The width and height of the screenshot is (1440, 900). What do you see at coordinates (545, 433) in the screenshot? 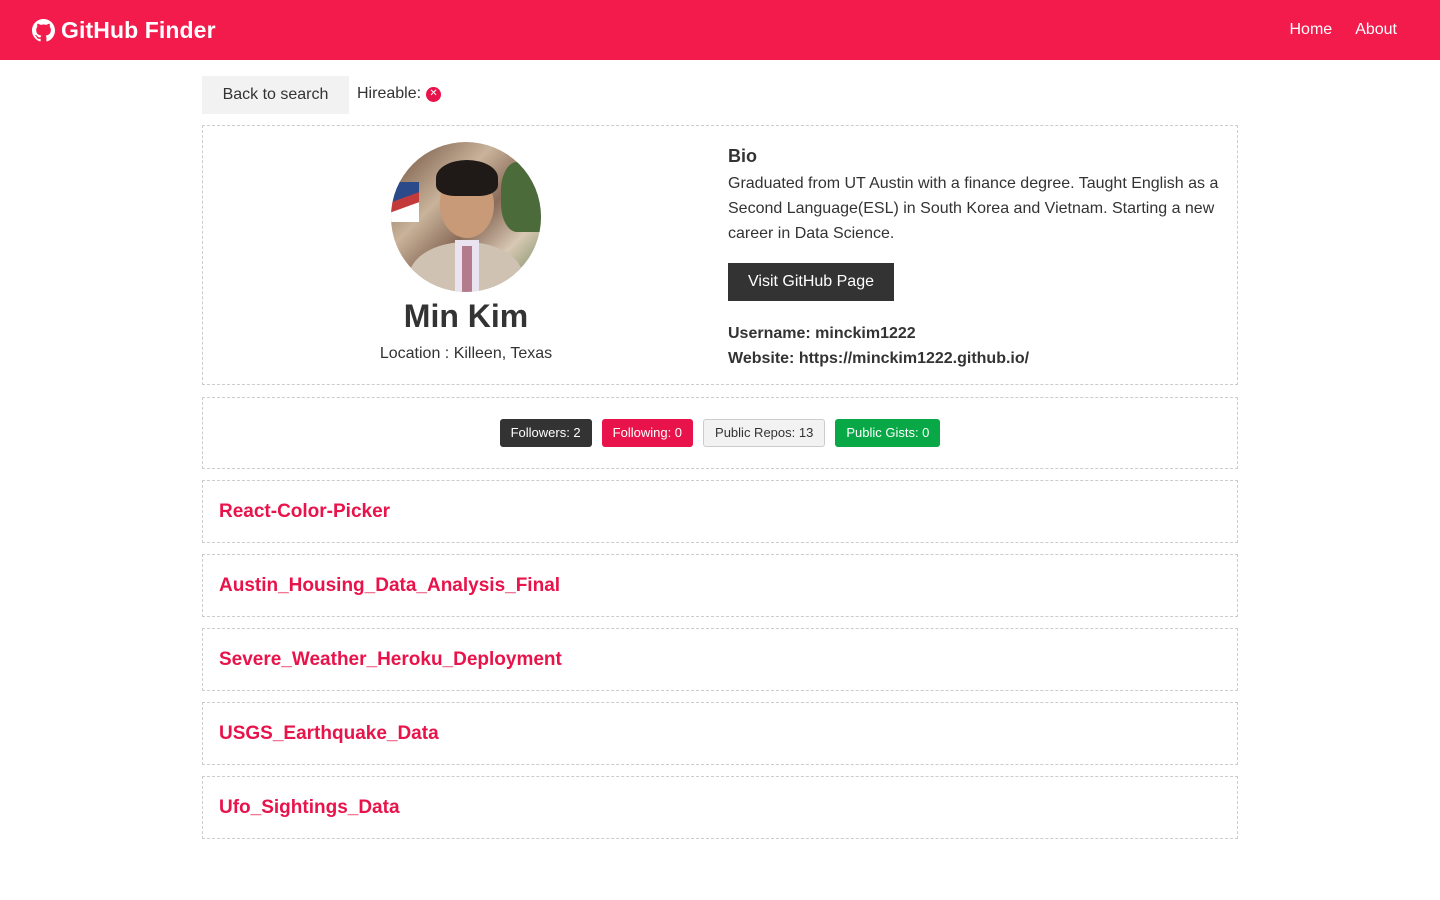
I see `followers-badge: Followers: 2` at bounding box center [545, 433].